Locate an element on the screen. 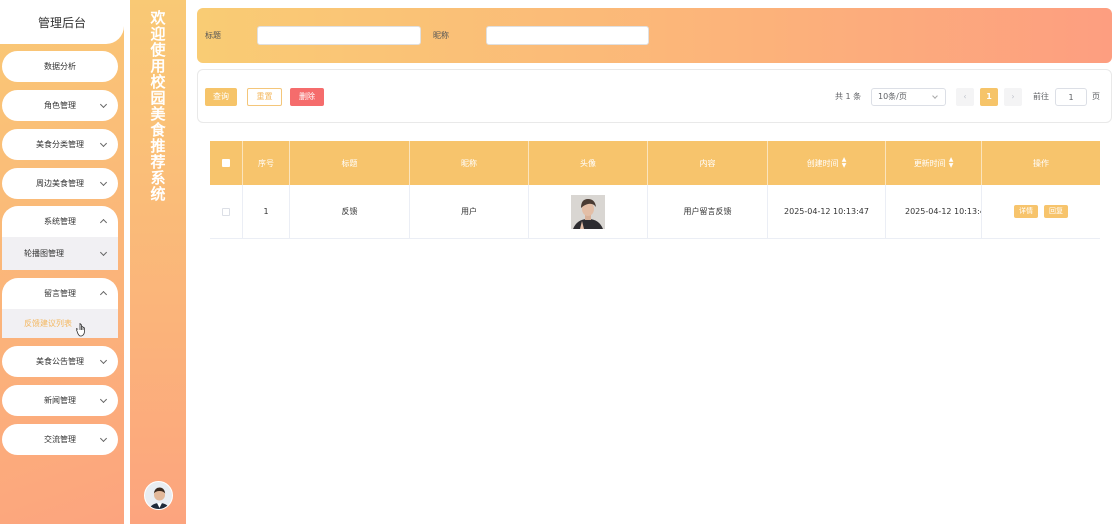  select-all-cell is located at coordinates (226, 163).